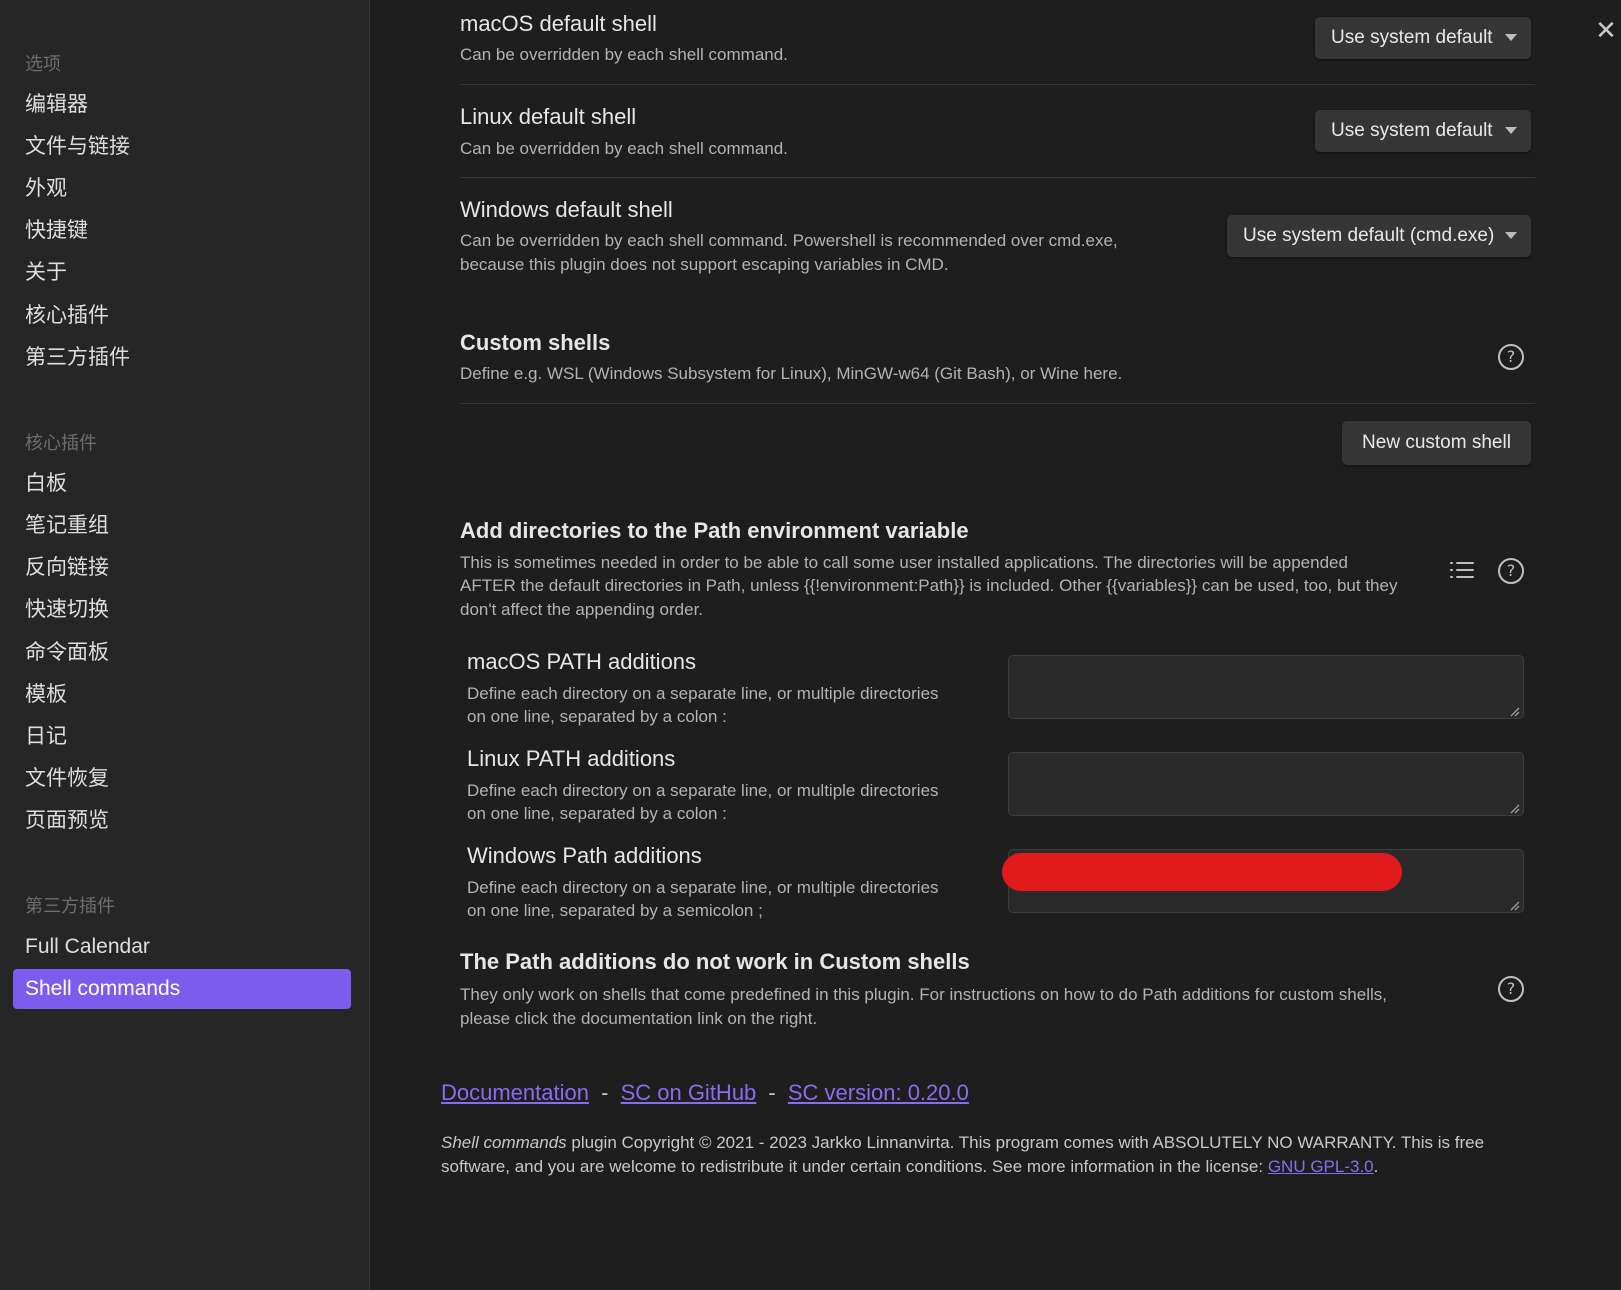 The image size is (1621, 1290). What do you see at coordinates (182, 231) in the screenshot?
I see `sidebar-item-hotkeys: 快捷键` at bounding box center [182, 231].